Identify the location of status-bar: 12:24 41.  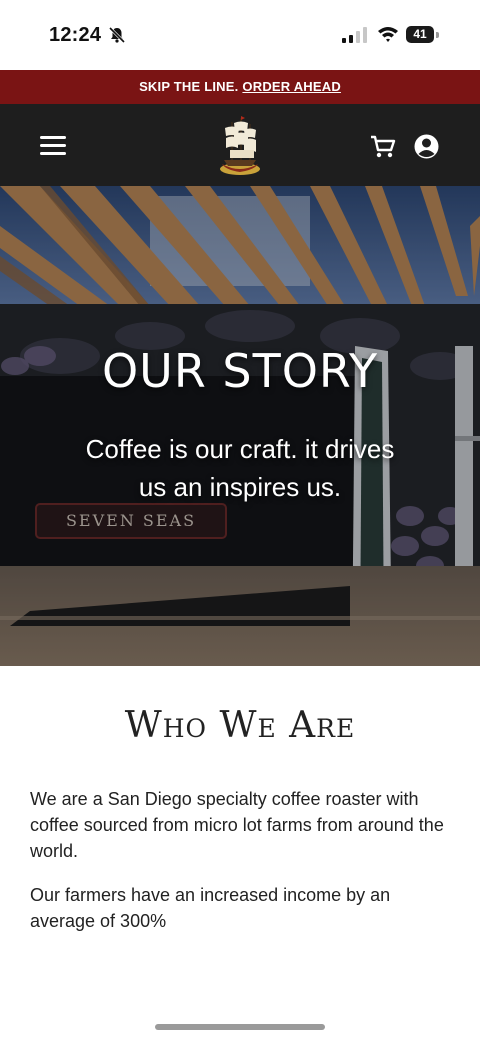
(240, 35).